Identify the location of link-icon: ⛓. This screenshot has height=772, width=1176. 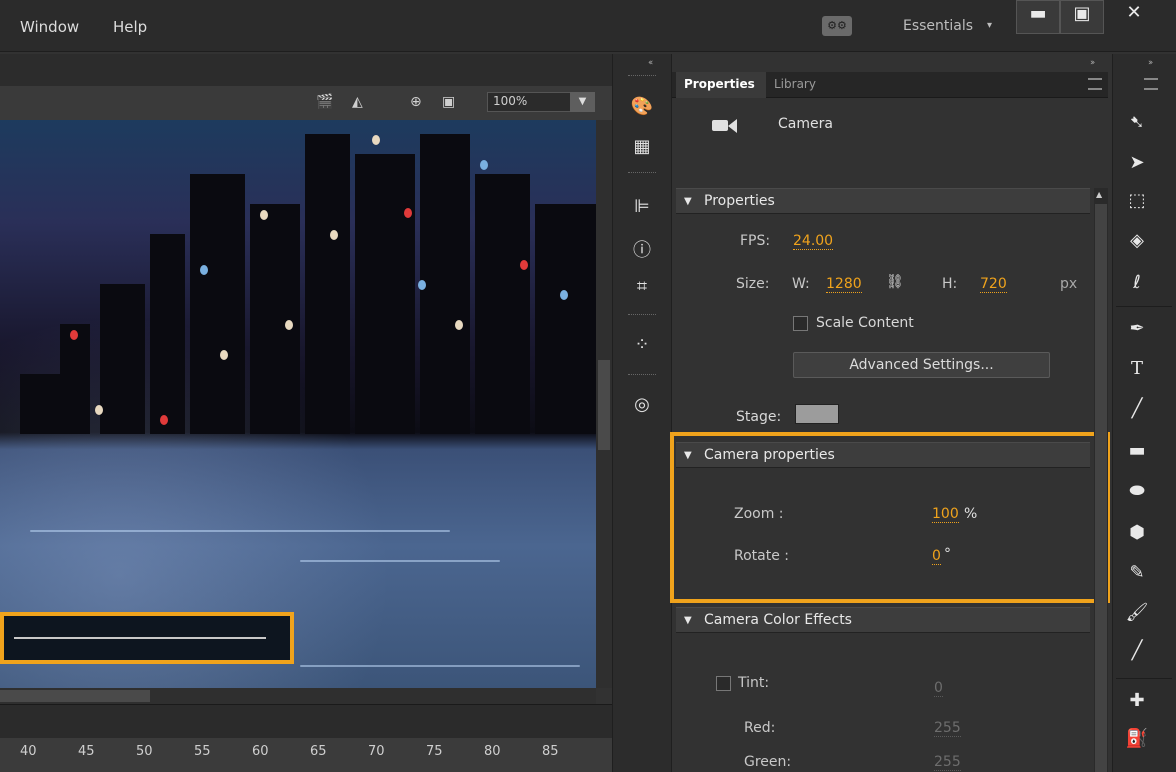
(895, 282).